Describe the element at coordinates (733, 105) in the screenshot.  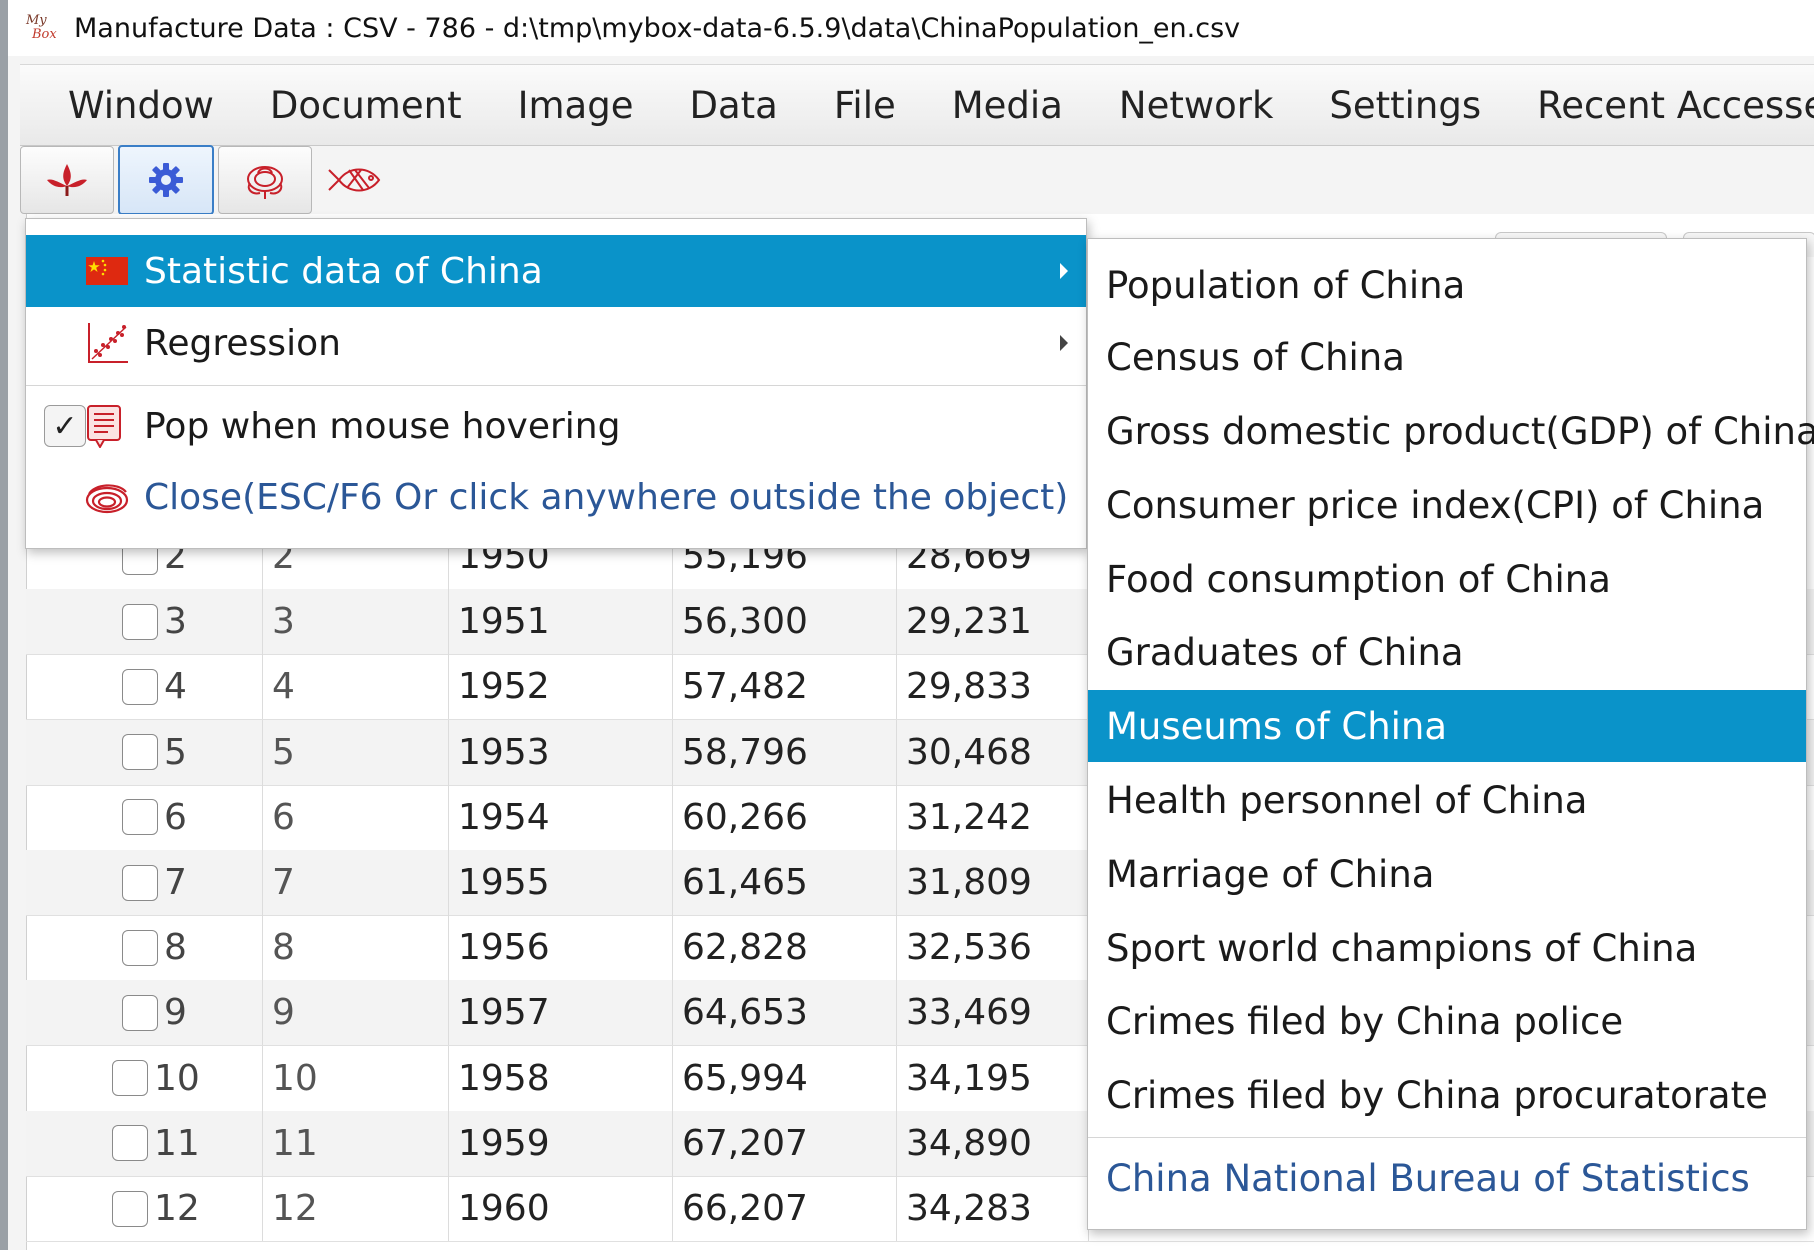
I see `menu-data: Data` at that location.